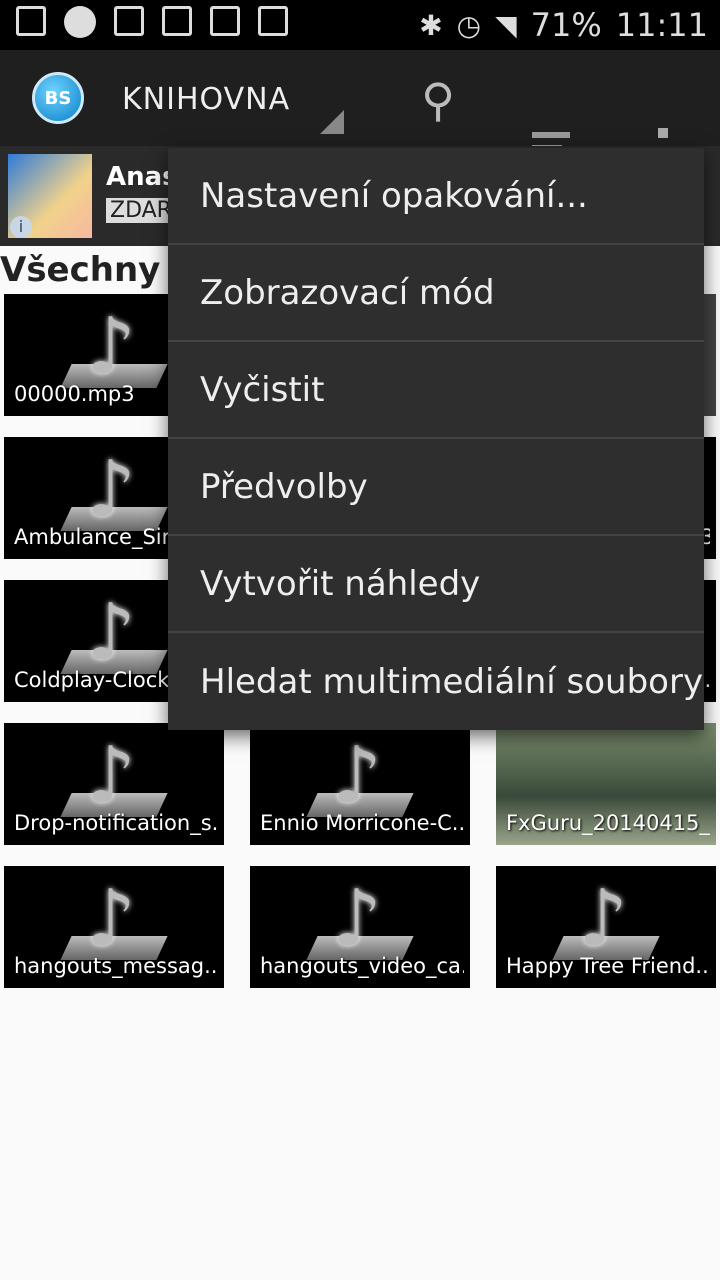 This screenshot has height=1280, width=720. I want to click on clock: 11:11, so click(661, 25).